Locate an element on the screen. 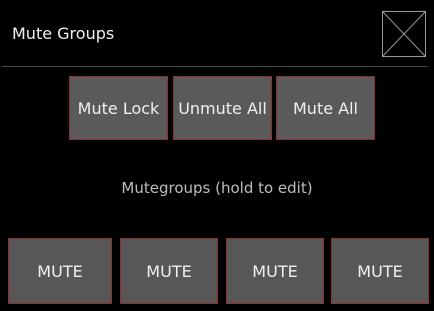 Image resolution: width=434 pixels, height=311 pixels. mute-group-button-1: MUTE is located at coordinates (60, 271).